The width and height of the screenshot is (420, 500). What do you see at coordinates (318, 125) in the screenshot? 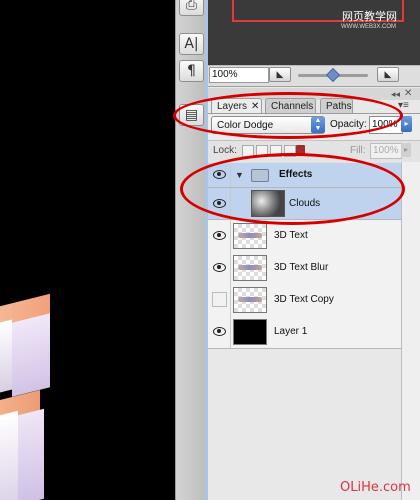
I see `select-arrows-icon: ▲ ▼` at bounding box center [318, 125].